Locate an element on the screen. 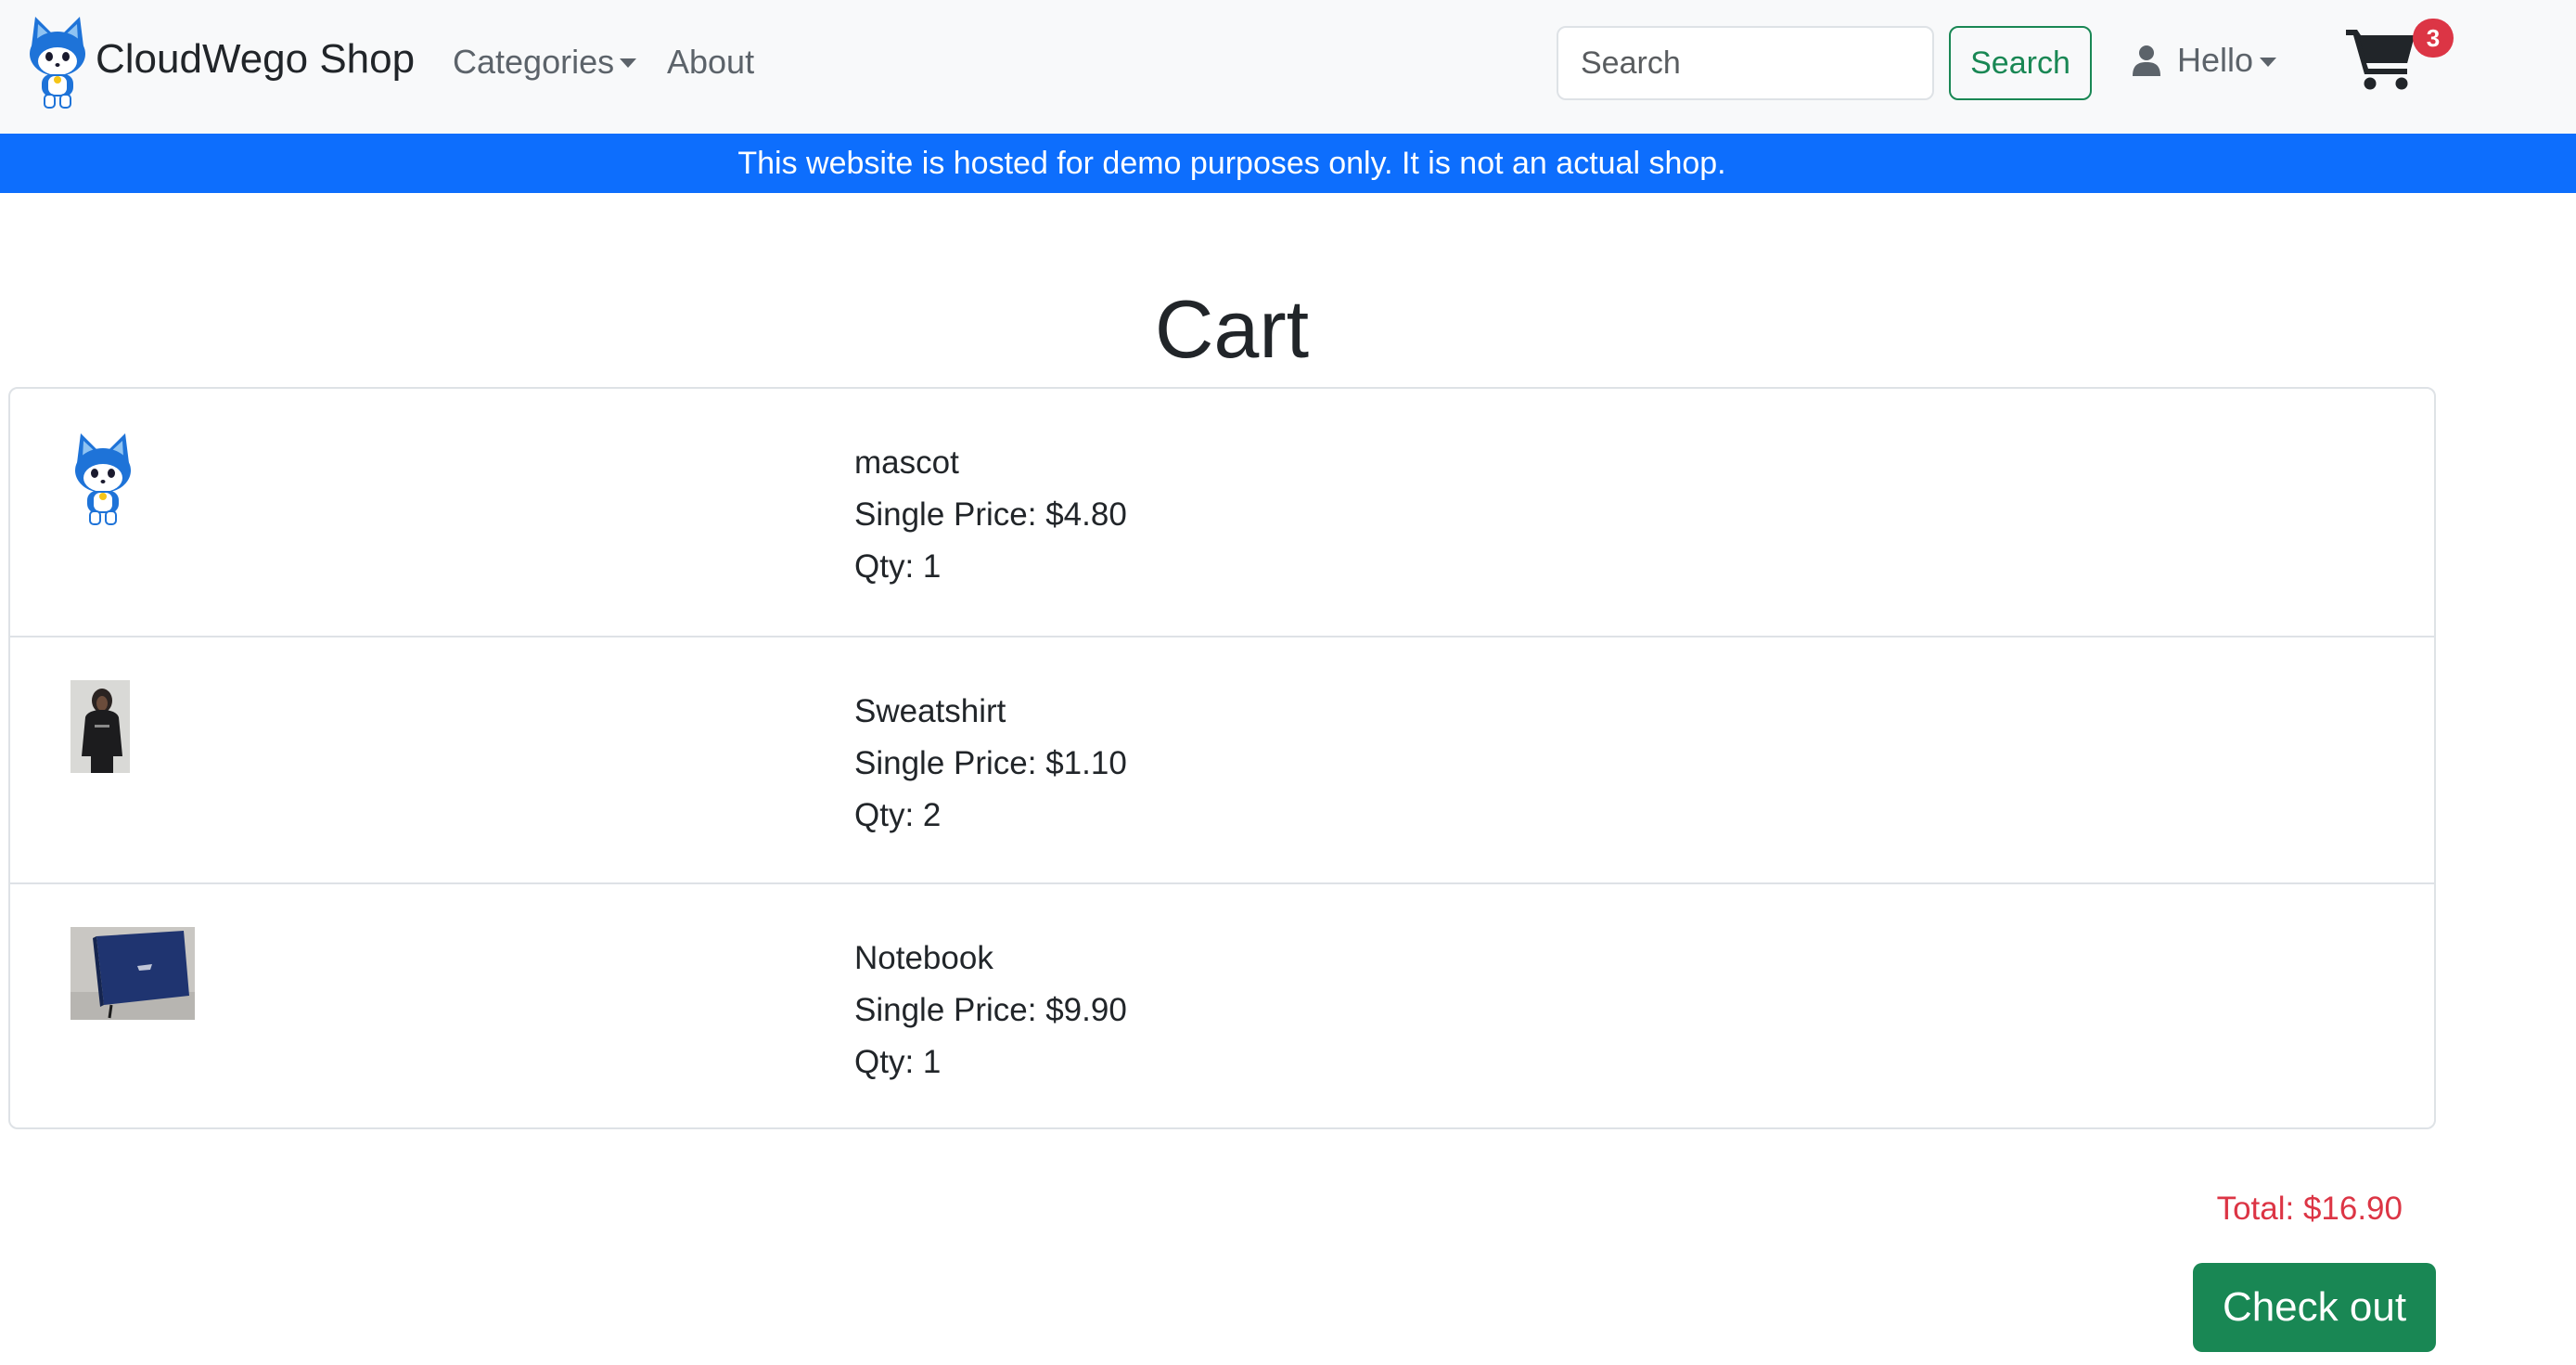  cart-item-name: Sweatshirt is located at coordinates (930, 711).